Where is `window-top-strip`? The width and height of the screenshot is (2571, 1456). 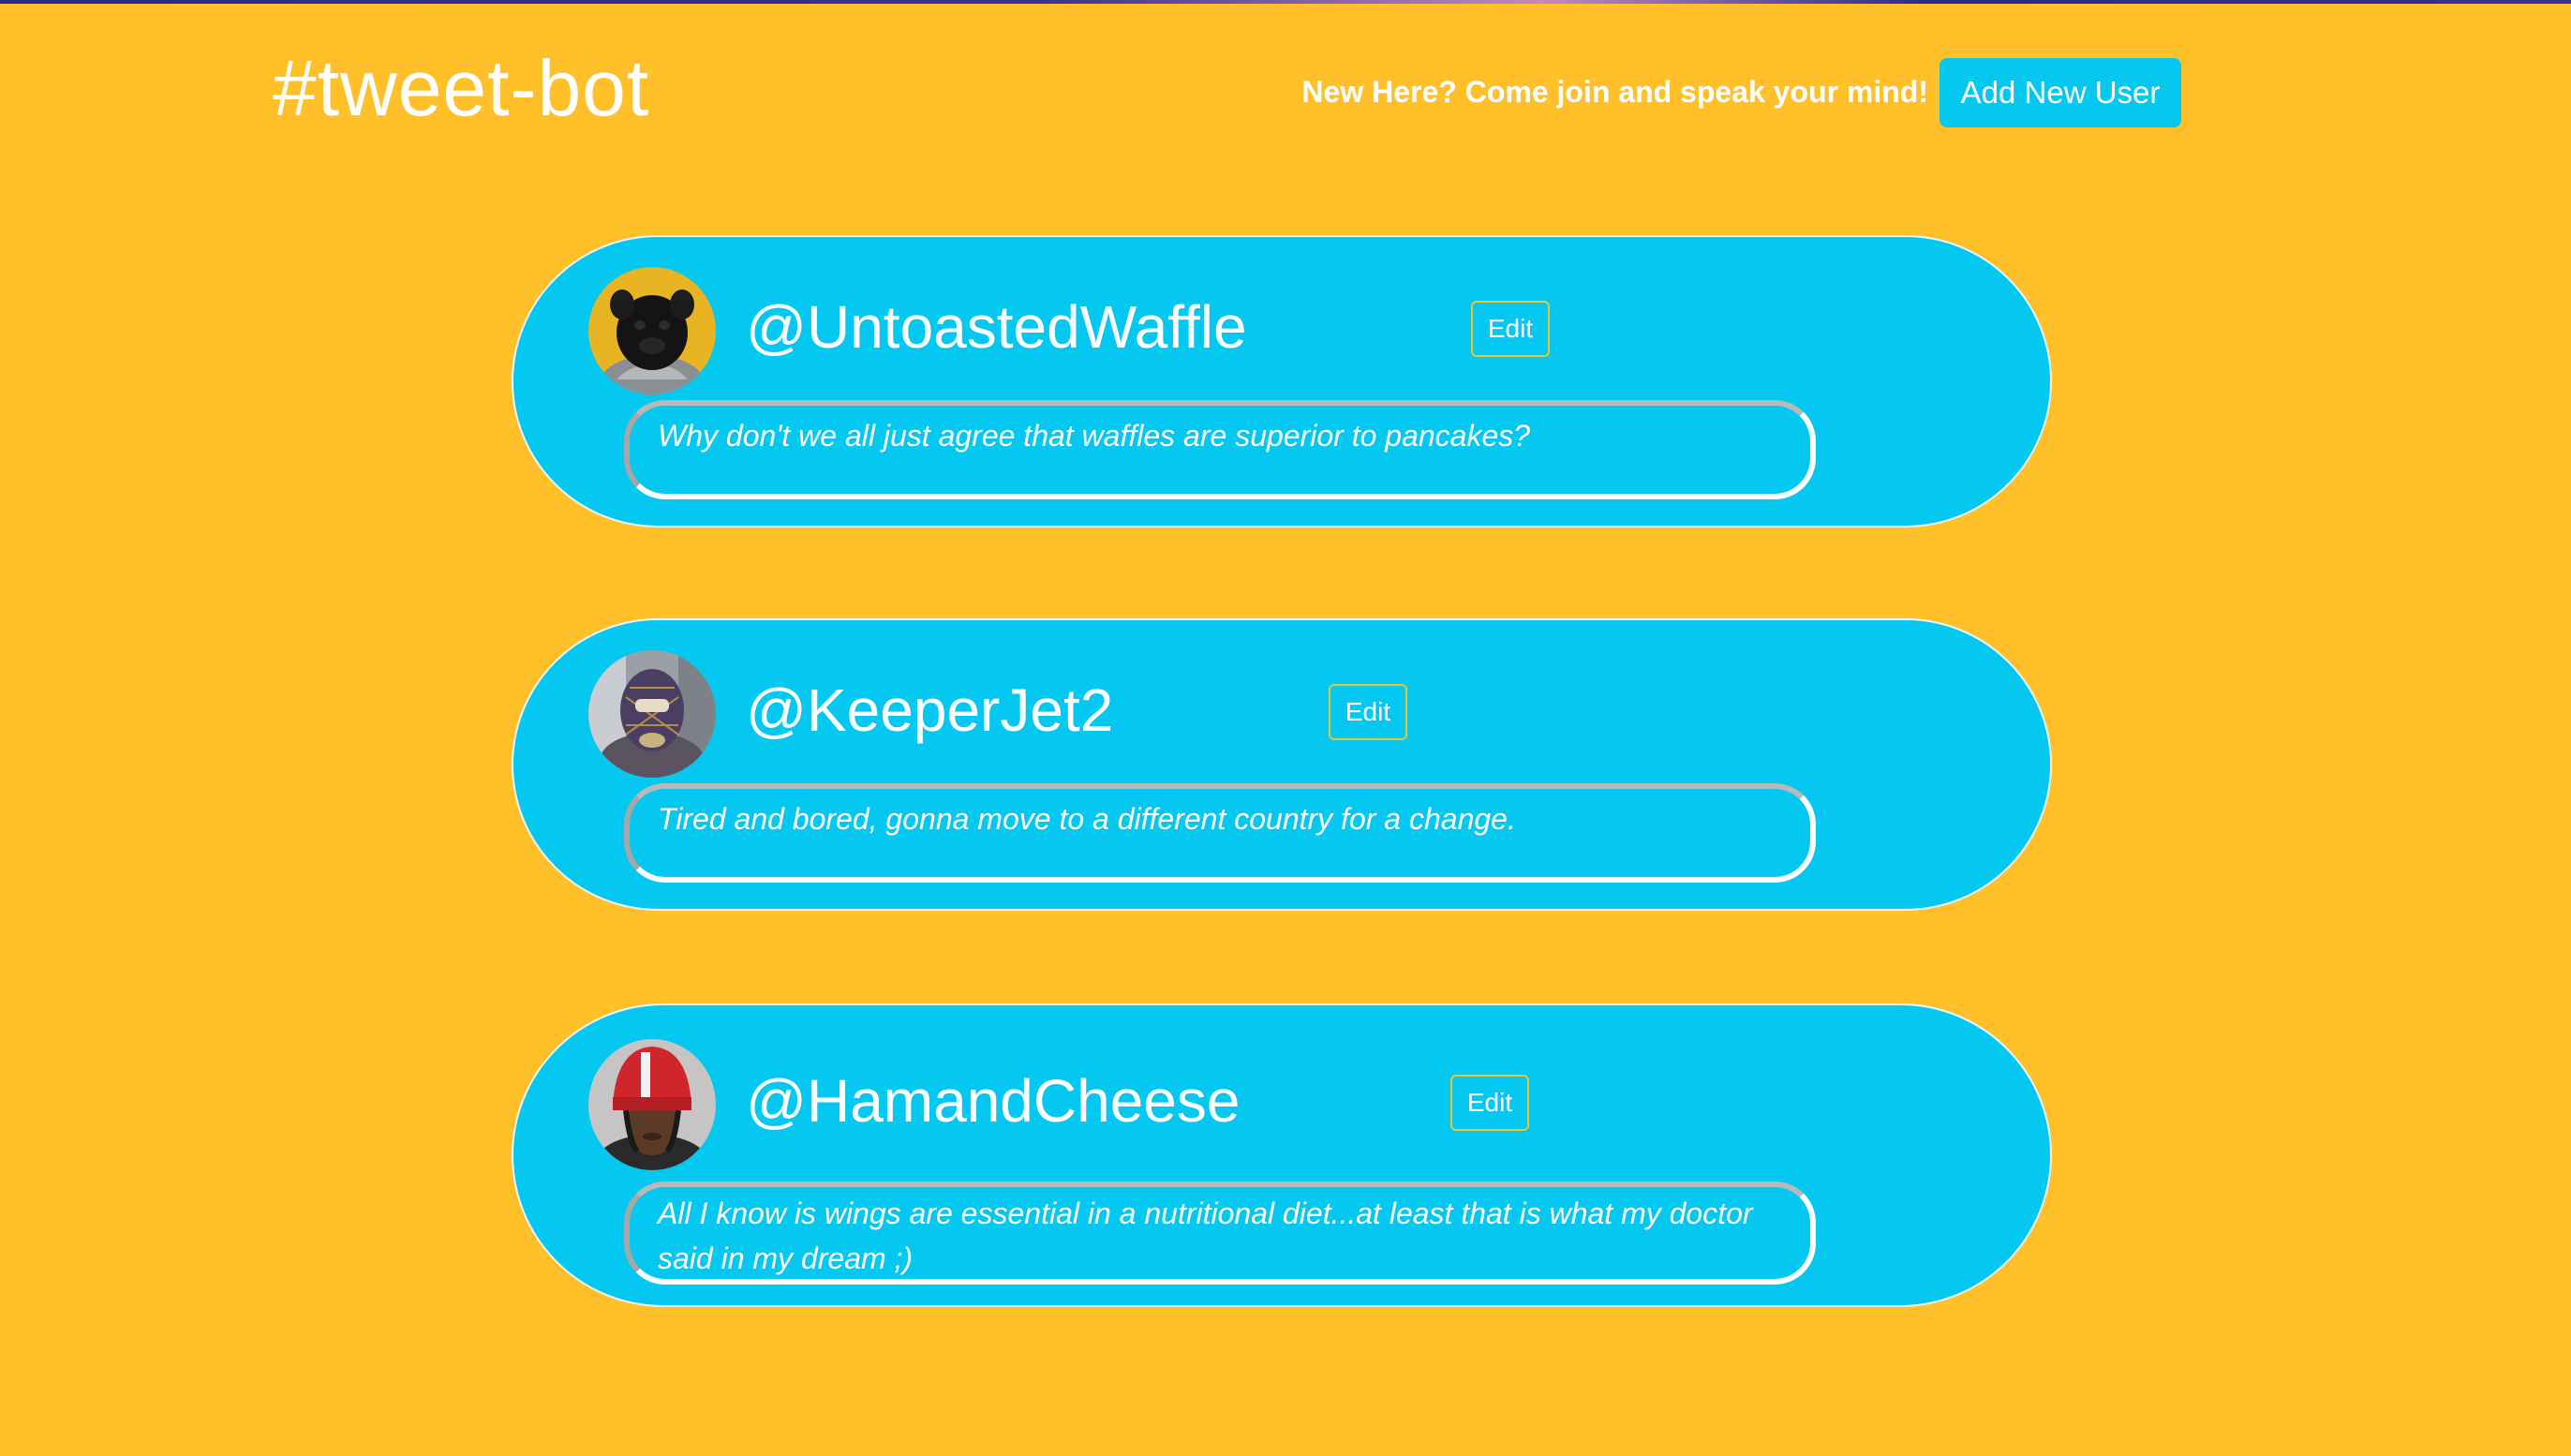 window-top-strip is located at coordinates (1285, 2).